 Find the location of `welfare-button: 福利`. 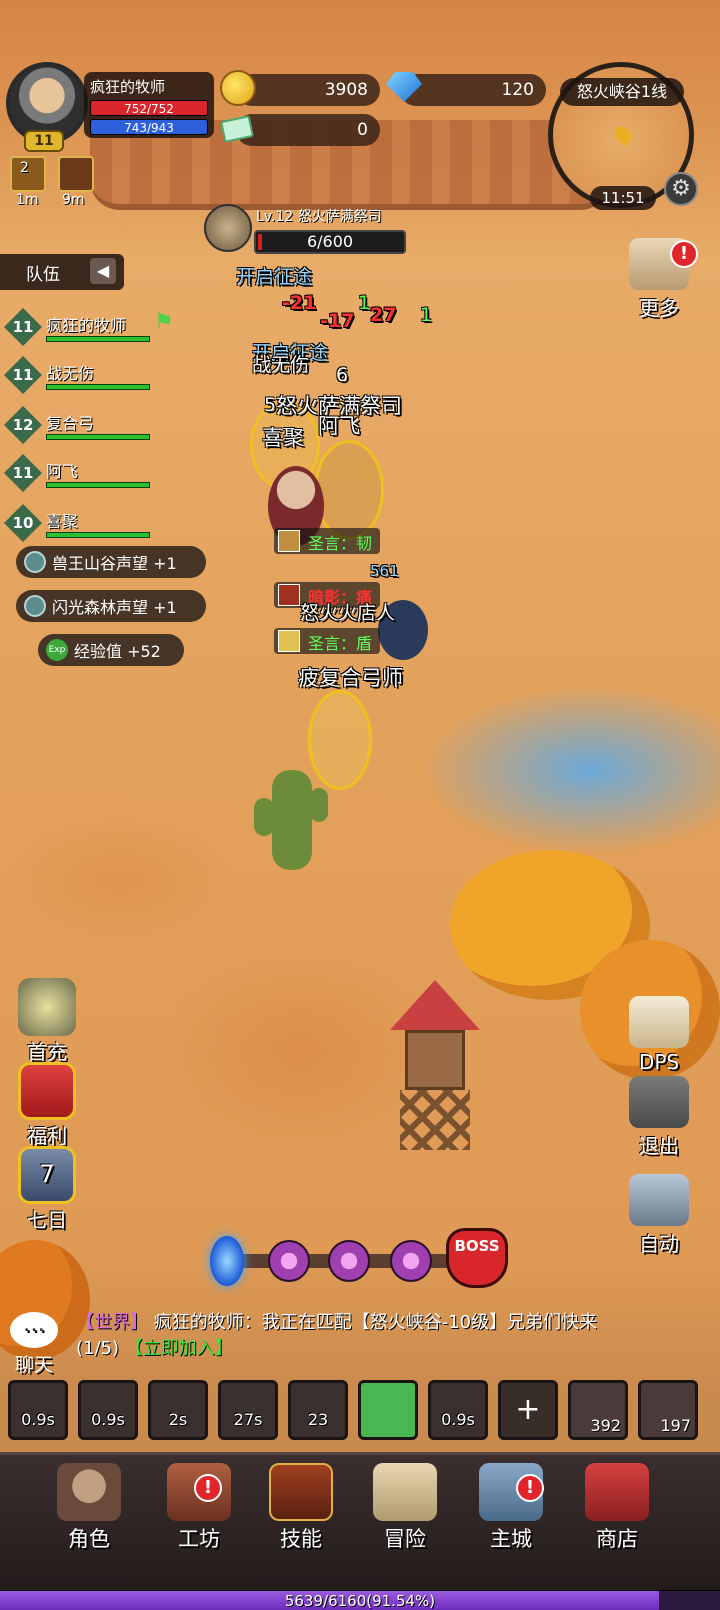

welfare-button: 福利 is located at coordinates (47, 1105).